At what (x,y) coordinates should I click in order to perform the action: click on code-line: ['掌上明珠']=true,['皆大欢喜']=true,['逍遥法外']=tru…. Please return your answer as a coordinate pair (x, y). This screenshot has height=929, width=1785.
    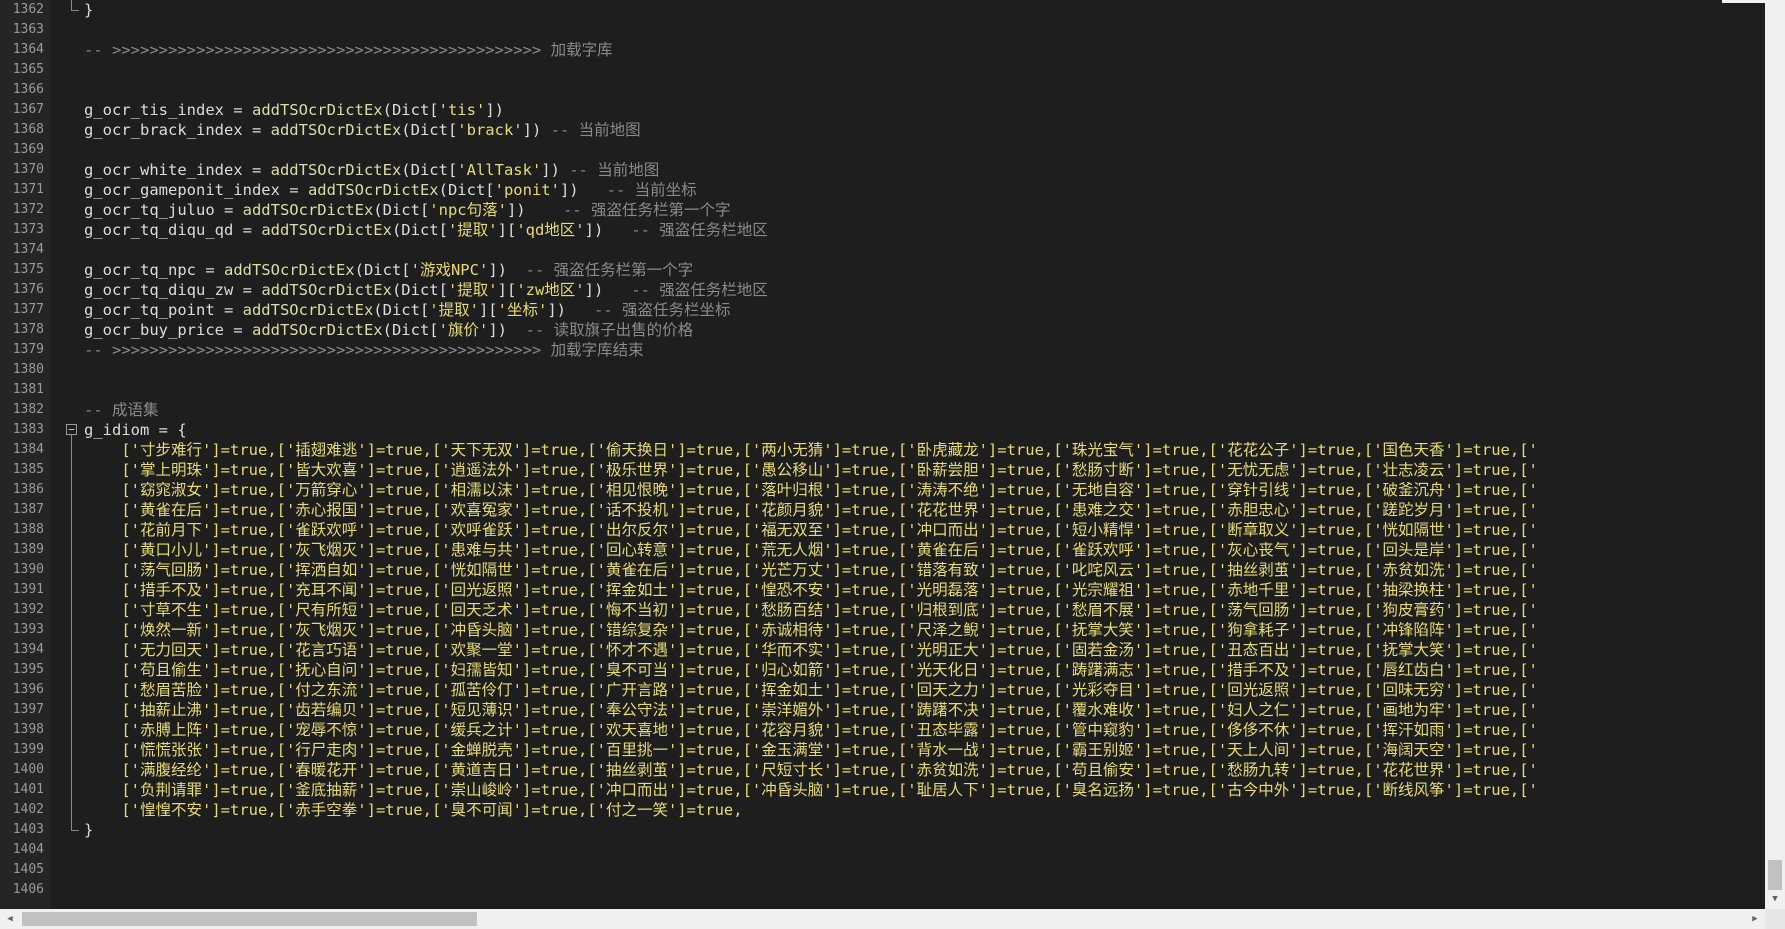
    Looking at the image, I should click on (811, 470).